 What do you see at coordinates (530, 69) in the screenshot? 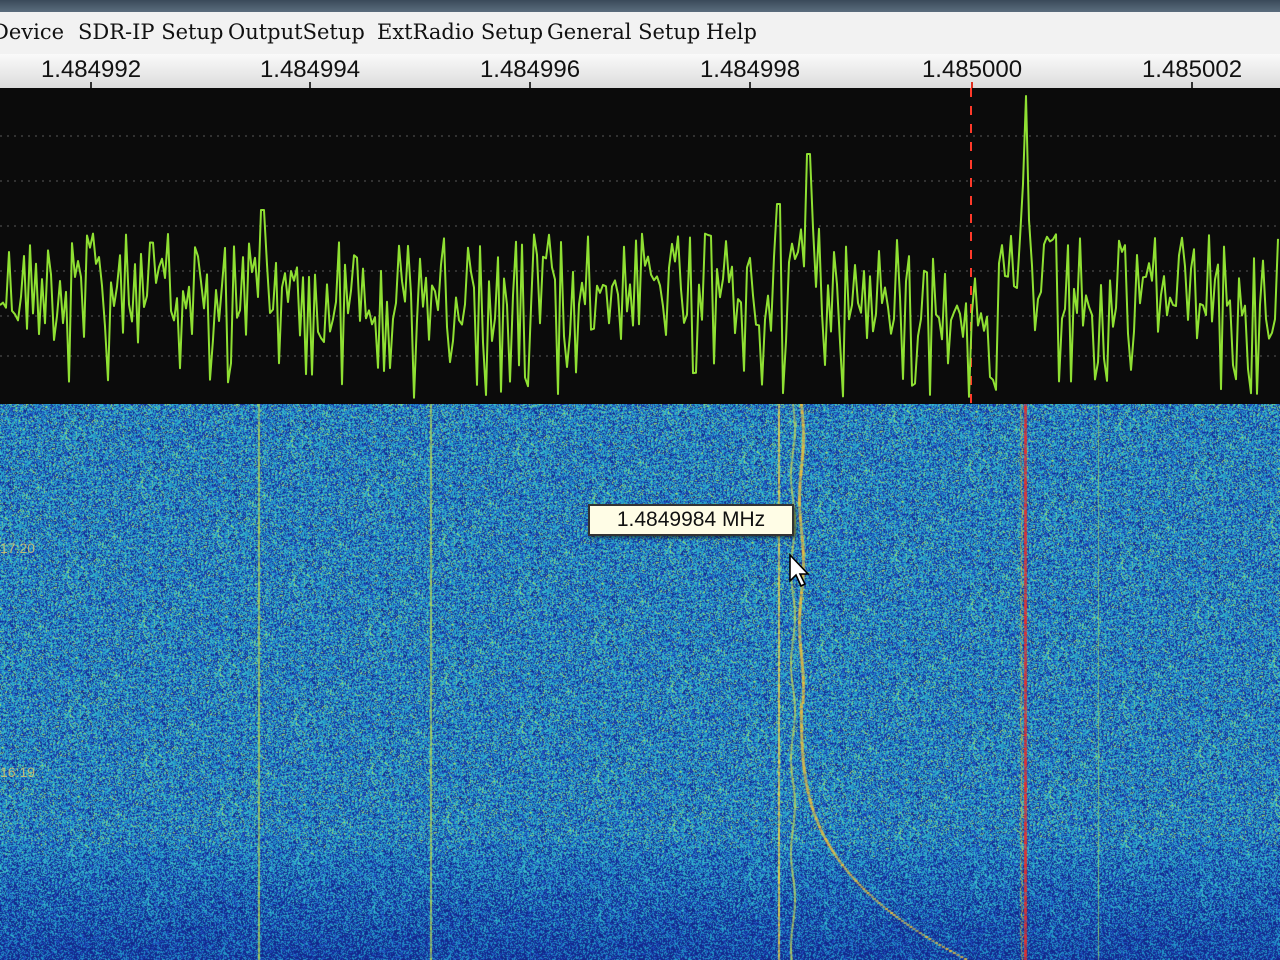
I see `frequency-tick-label: 1.484996` at bounding box center [530, 69].